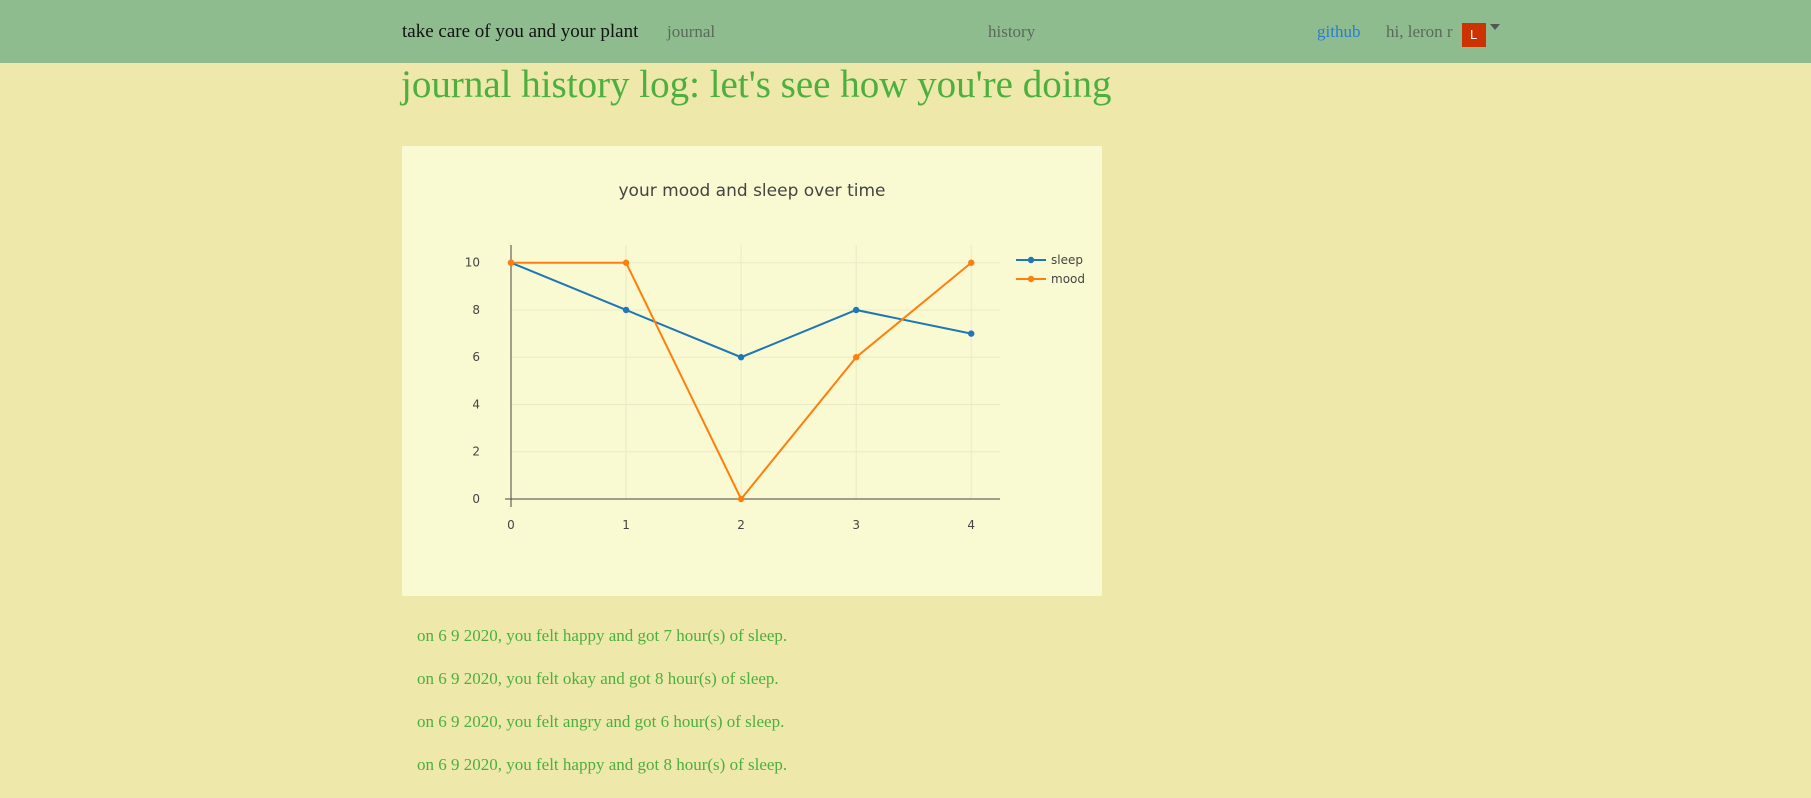 The height and width of the screenshot is (798, 1811). Describe the element at coordinates (520, 31) in the screenshot. I see `brand-link: take care of you and your plant` at that location.